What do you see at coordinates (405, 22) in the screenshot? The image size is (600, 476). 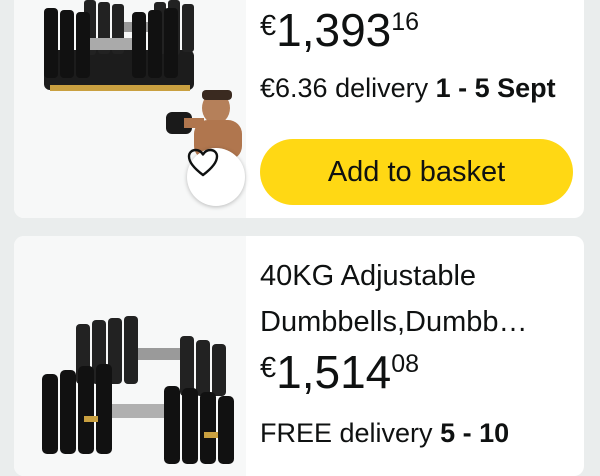 I see `price-fraction: 16` at bounding box center [405, 22].